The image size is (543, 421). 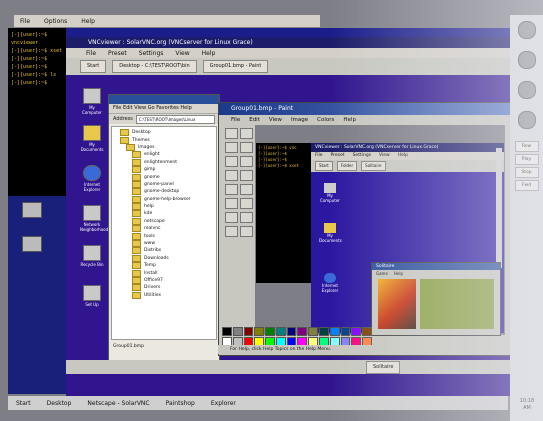 What do you see at coordinates (32, 244) in the screenshot?
I see `network-icon` at bounding box center [32, 244].